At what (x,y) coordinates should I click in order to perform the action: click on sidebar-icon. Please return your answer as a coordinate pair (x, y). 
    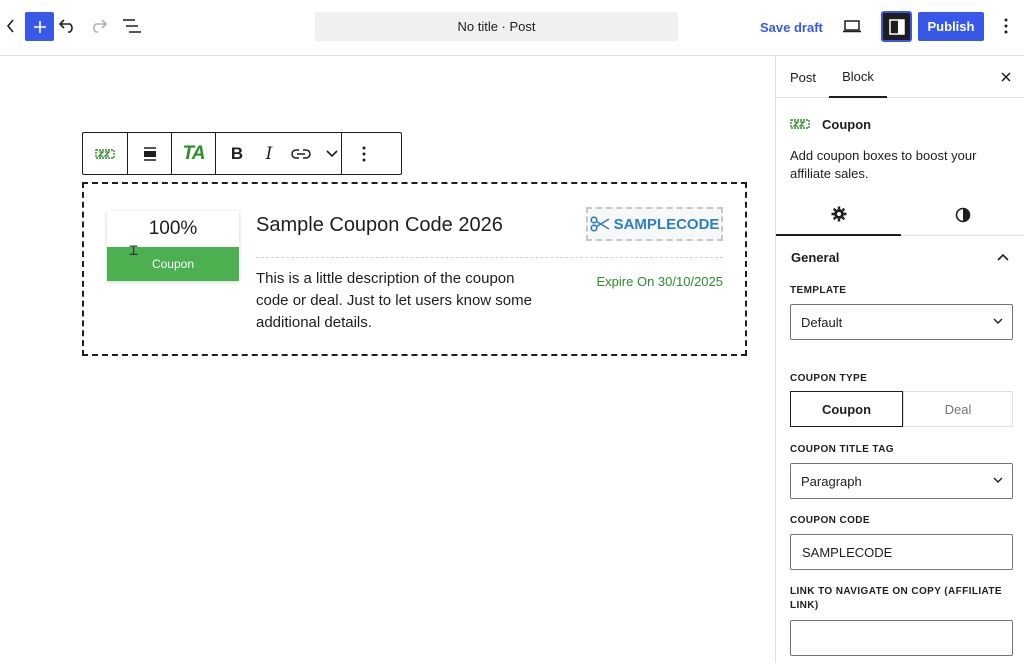
    Looking at the image, I should click on (896, 26).